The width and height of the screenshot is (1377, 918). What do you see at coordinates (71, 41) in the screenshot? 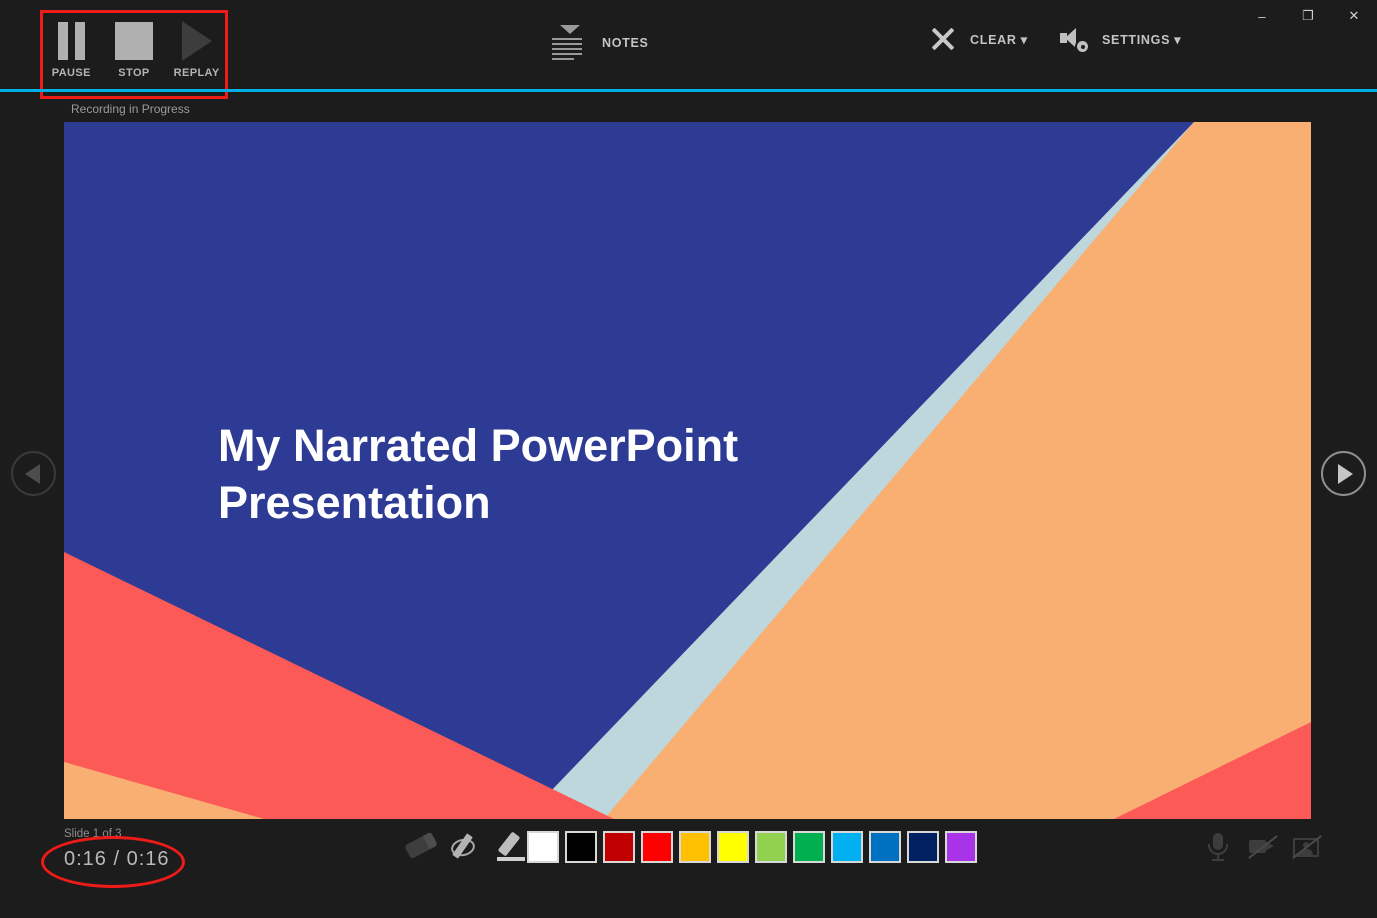
I see `pause-icon` at bounding box center [71, 41].